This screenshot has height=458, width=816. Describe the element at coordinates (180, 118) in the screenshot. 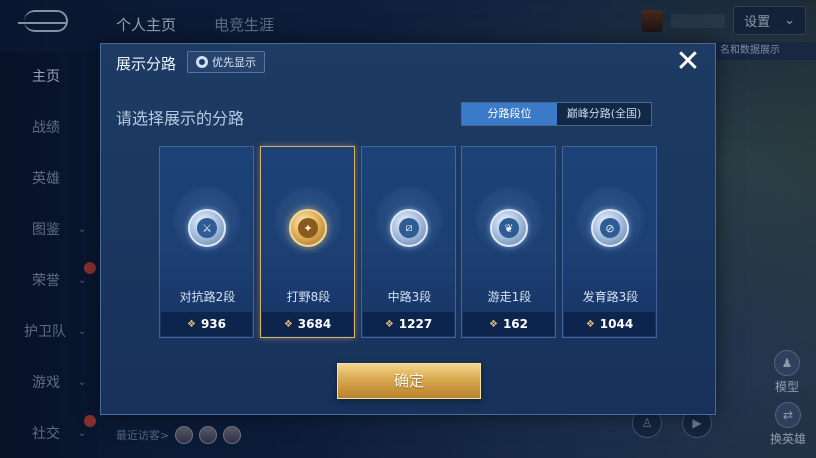

I see `dialog-subtitle: 请选择展示的分路` at that location.